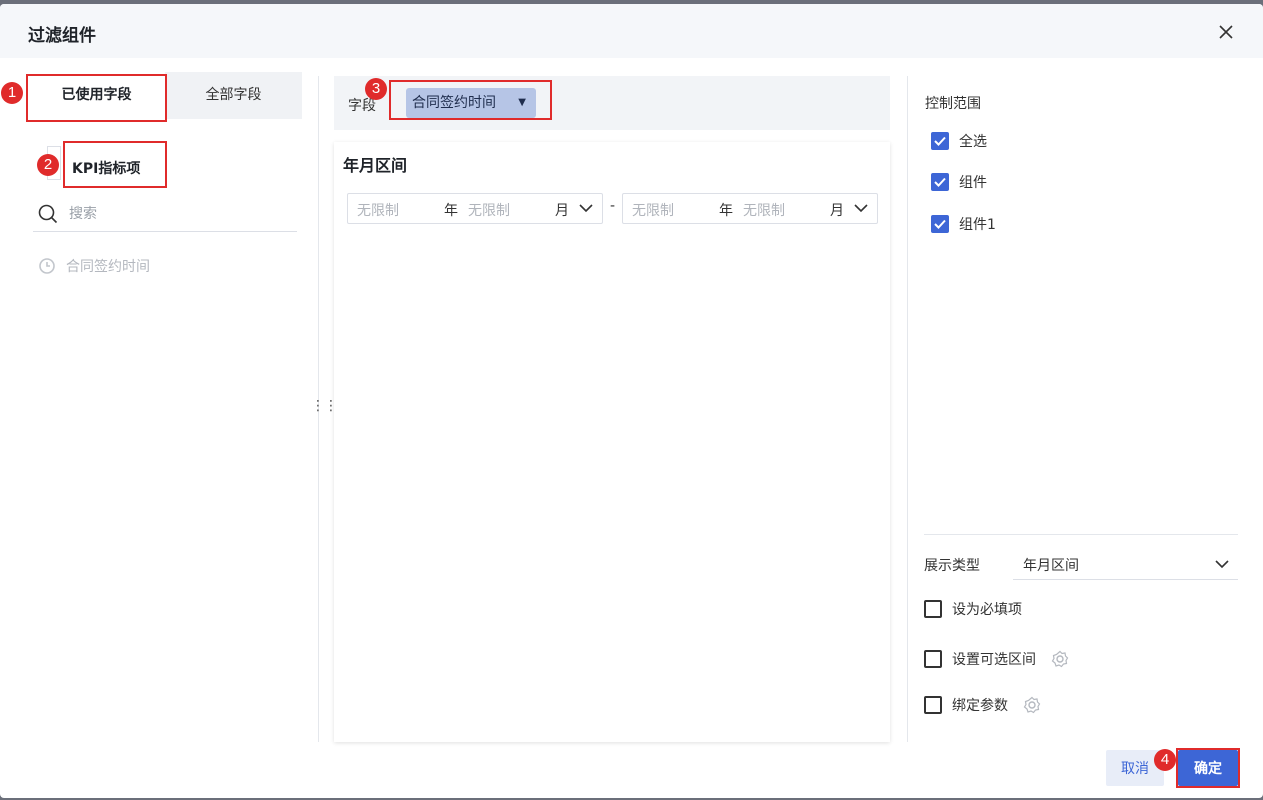 This screenshot has width=1263, height=800. I want to click on annotation-badge-4: 4, so click(1165, 760).